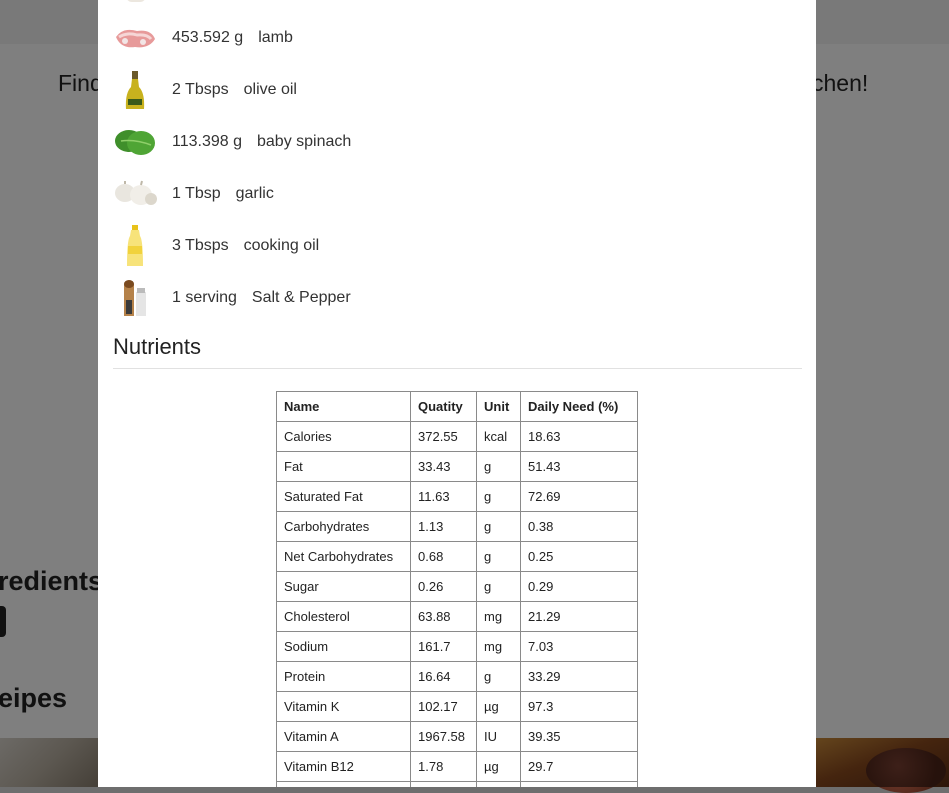  What do you see at coordinates (343, 526) in the screenshot?
I see `nutrient-name: Carbohydrates` at bounding box center [343, 526].